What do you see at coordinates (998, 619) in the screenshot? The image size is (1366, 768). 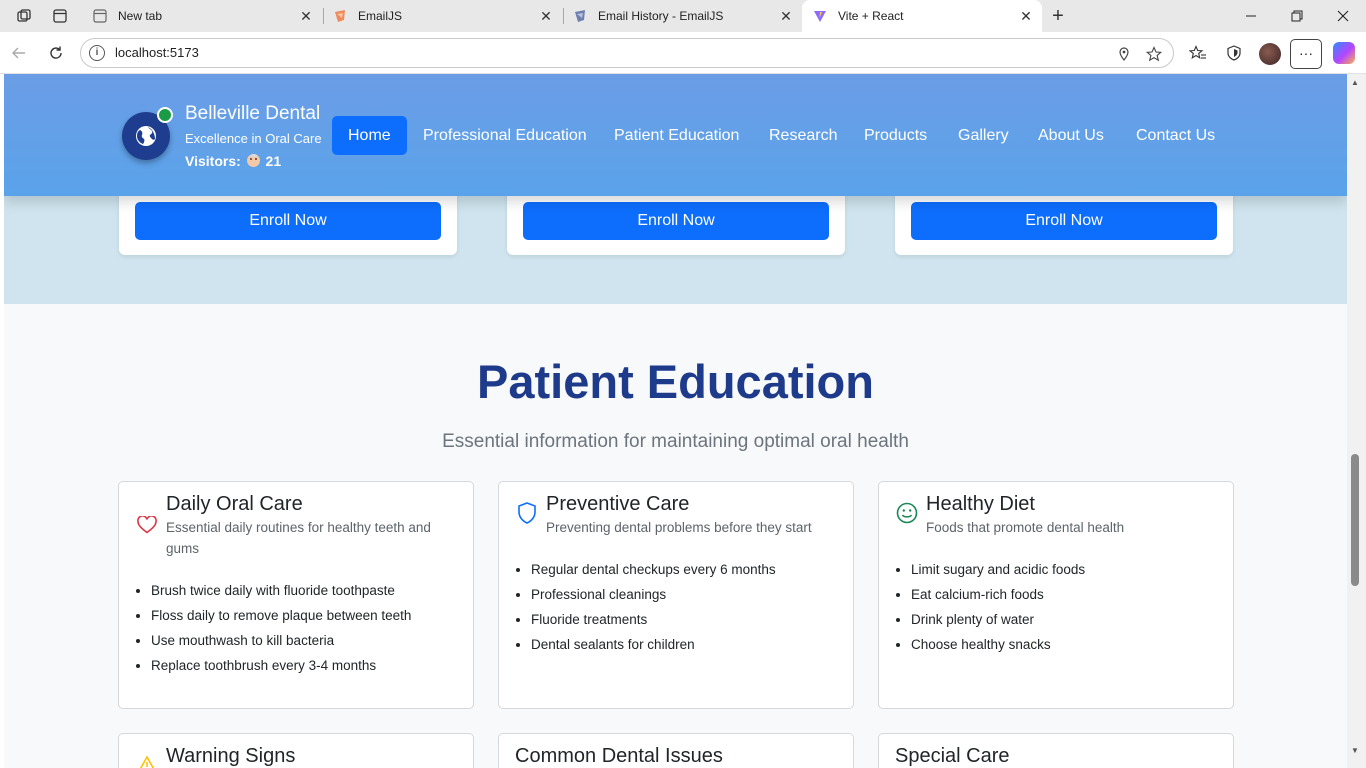 I see `list-item: Drink plenty of water` at bounding box center [998, 619].